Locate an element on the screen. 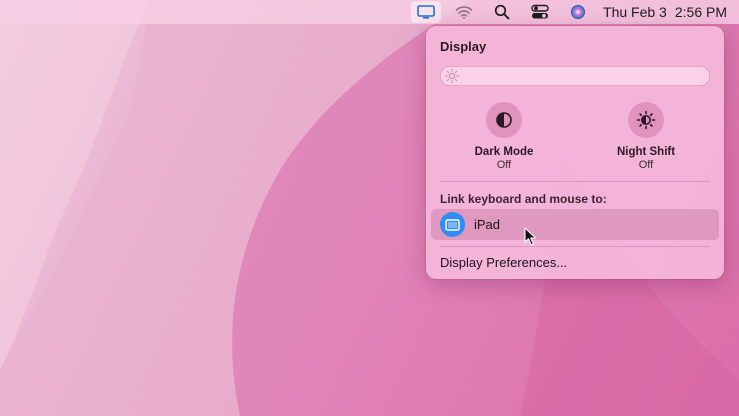 The height and width of the screenshot is (416, 739). dark-mode-label: Dark Mode is located at coordinates (504, 152).